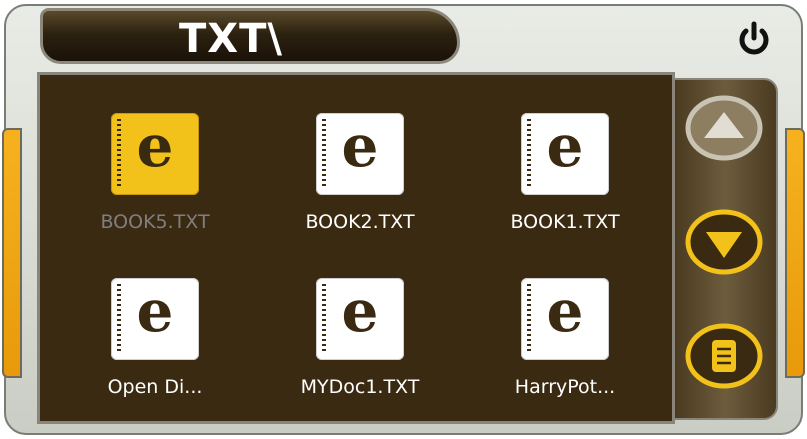  I want to click on left-side-bumper, so click(12, 253).